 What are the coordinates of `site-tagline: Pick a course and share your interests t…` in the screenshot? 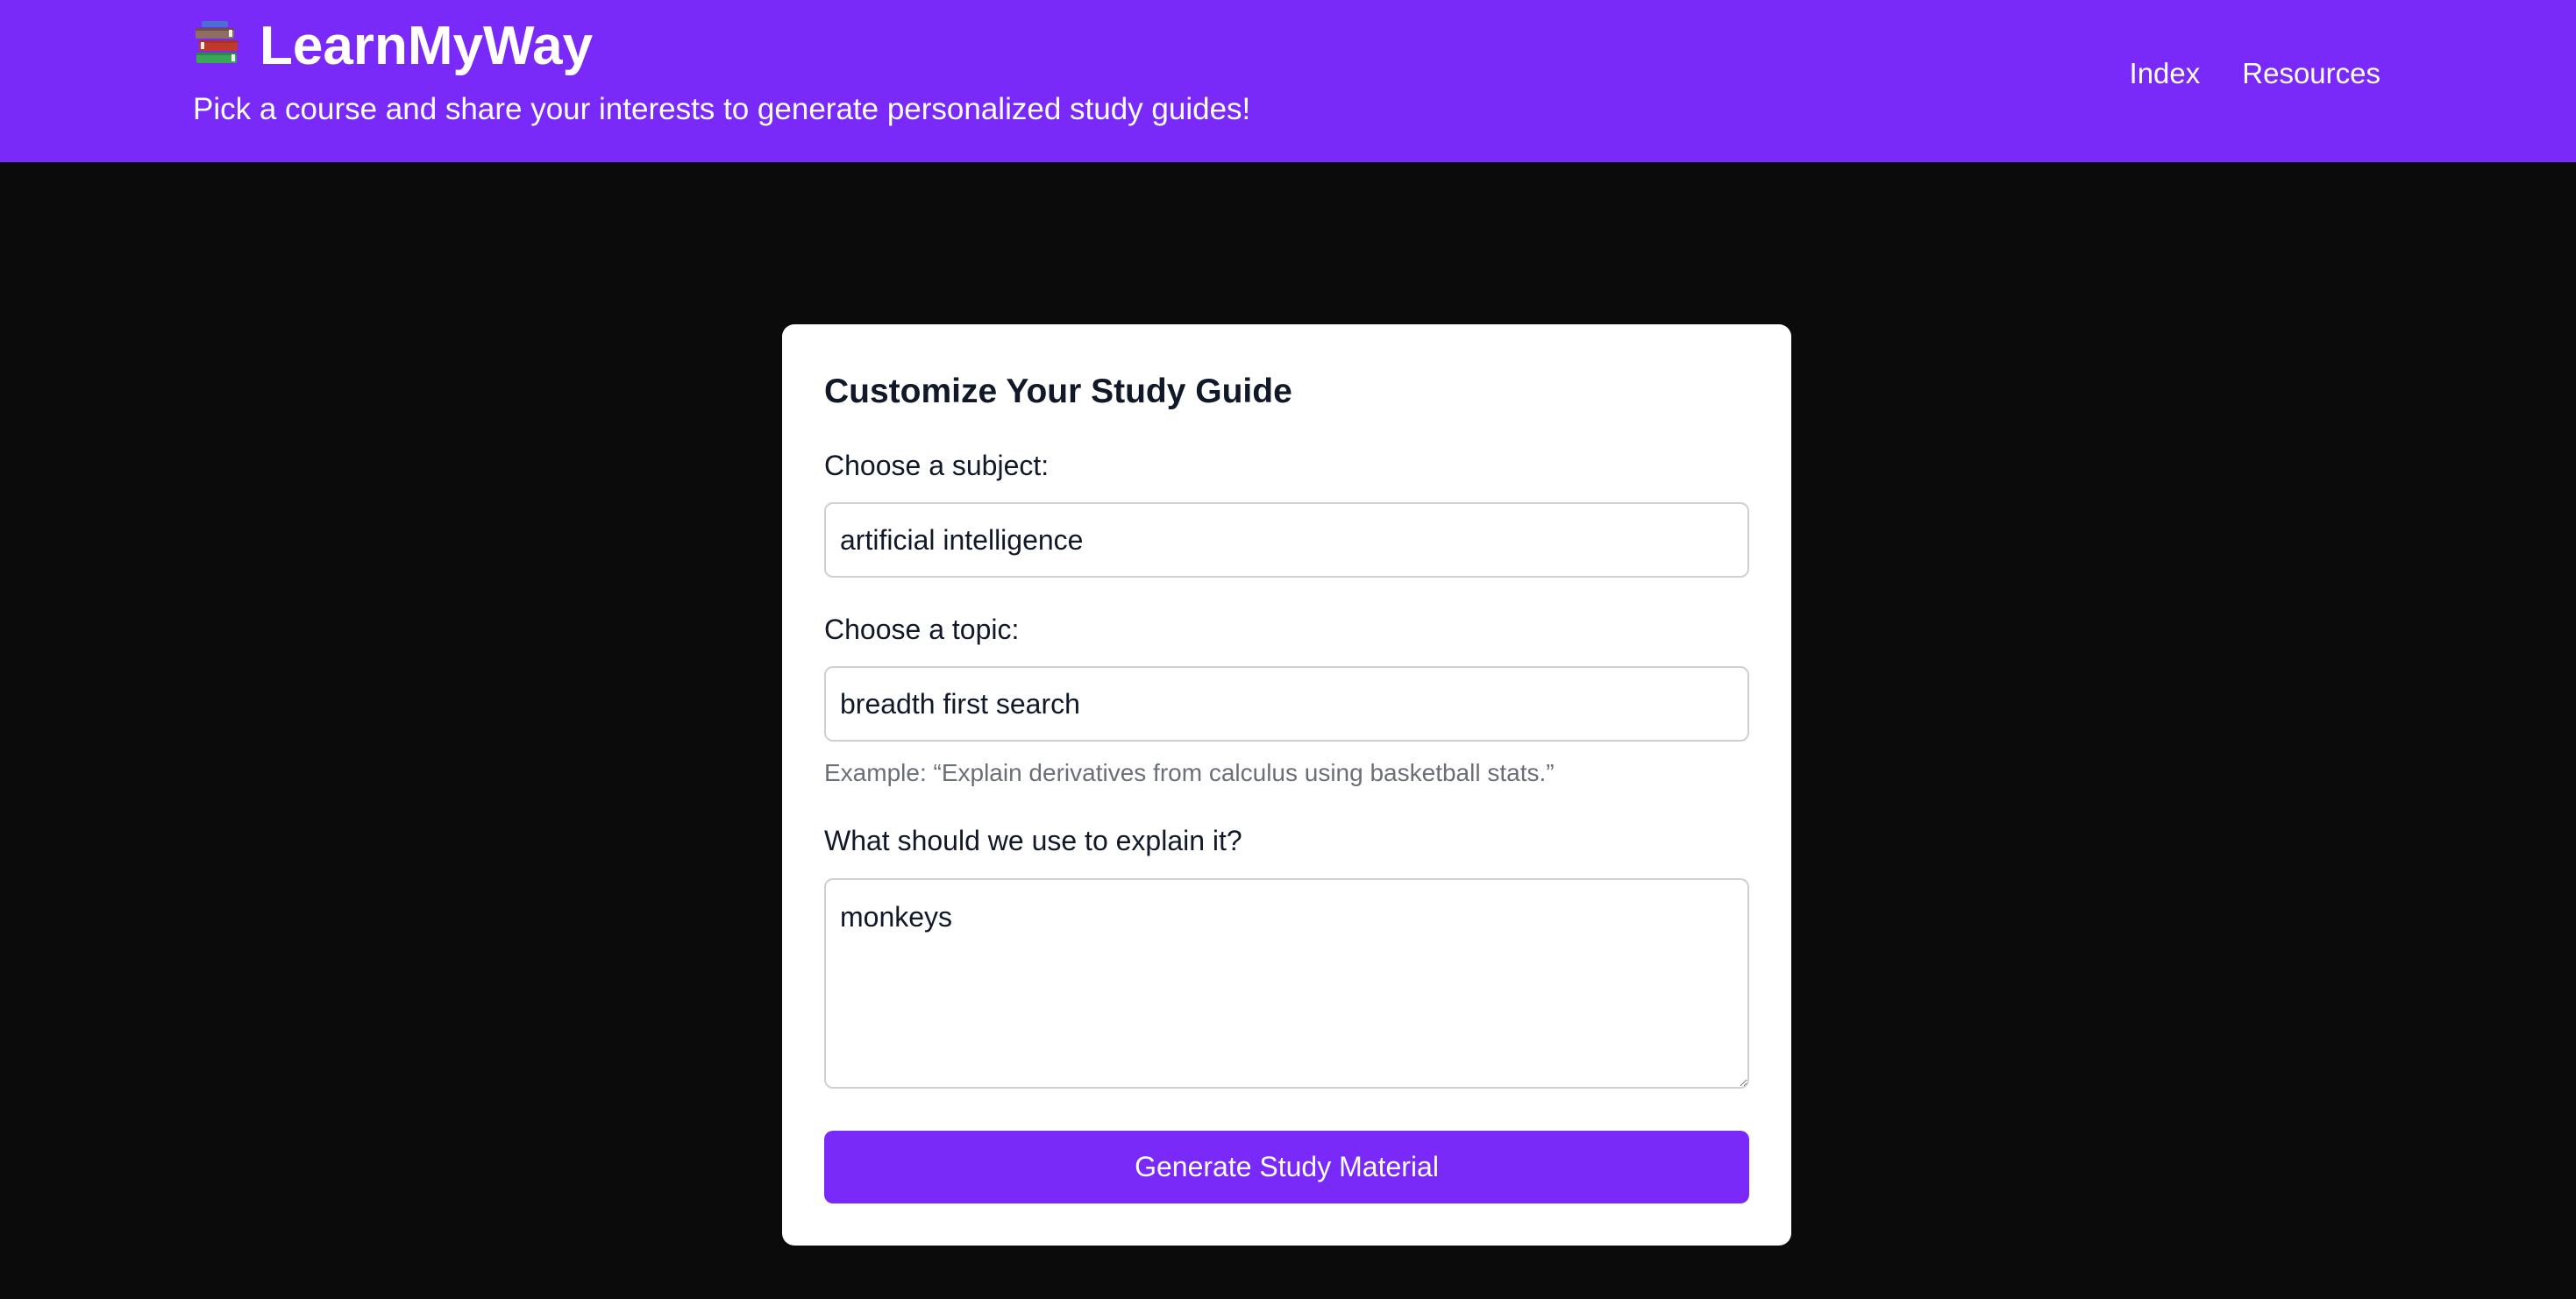 It's located at (722, 109).